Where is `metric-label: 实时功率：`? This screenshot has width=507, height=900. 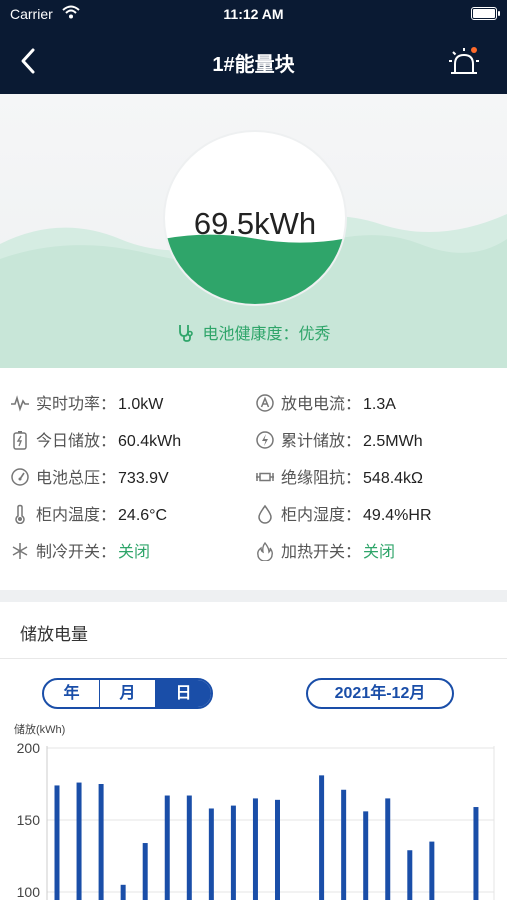
metric-label: 实时功率： is located at coordinates (76, 404).